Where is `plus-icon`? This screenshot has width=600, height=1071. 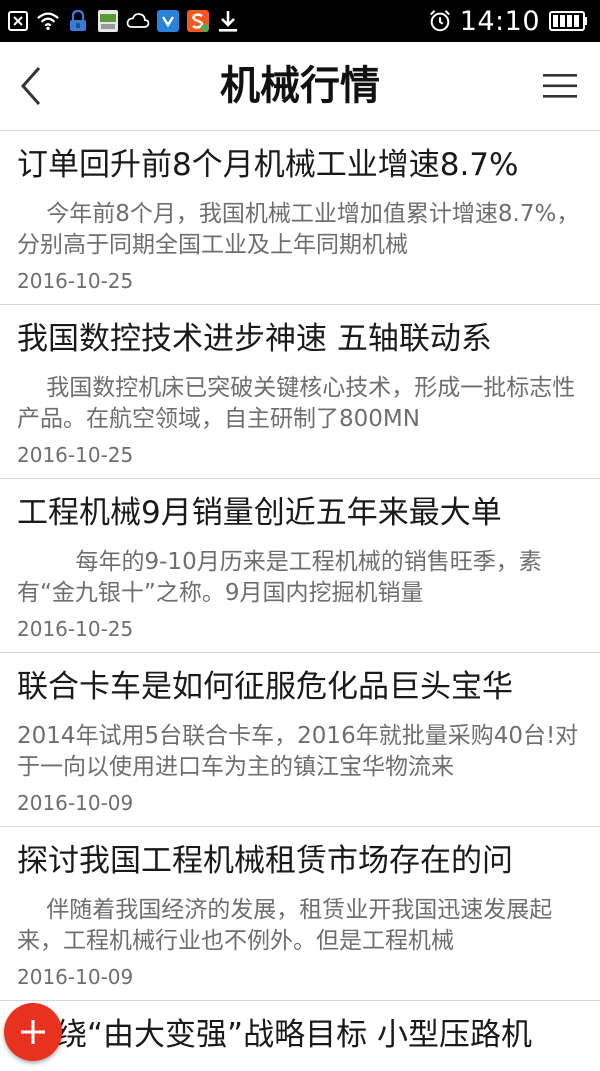
plus-icon is located at coordinates (33, 1032).